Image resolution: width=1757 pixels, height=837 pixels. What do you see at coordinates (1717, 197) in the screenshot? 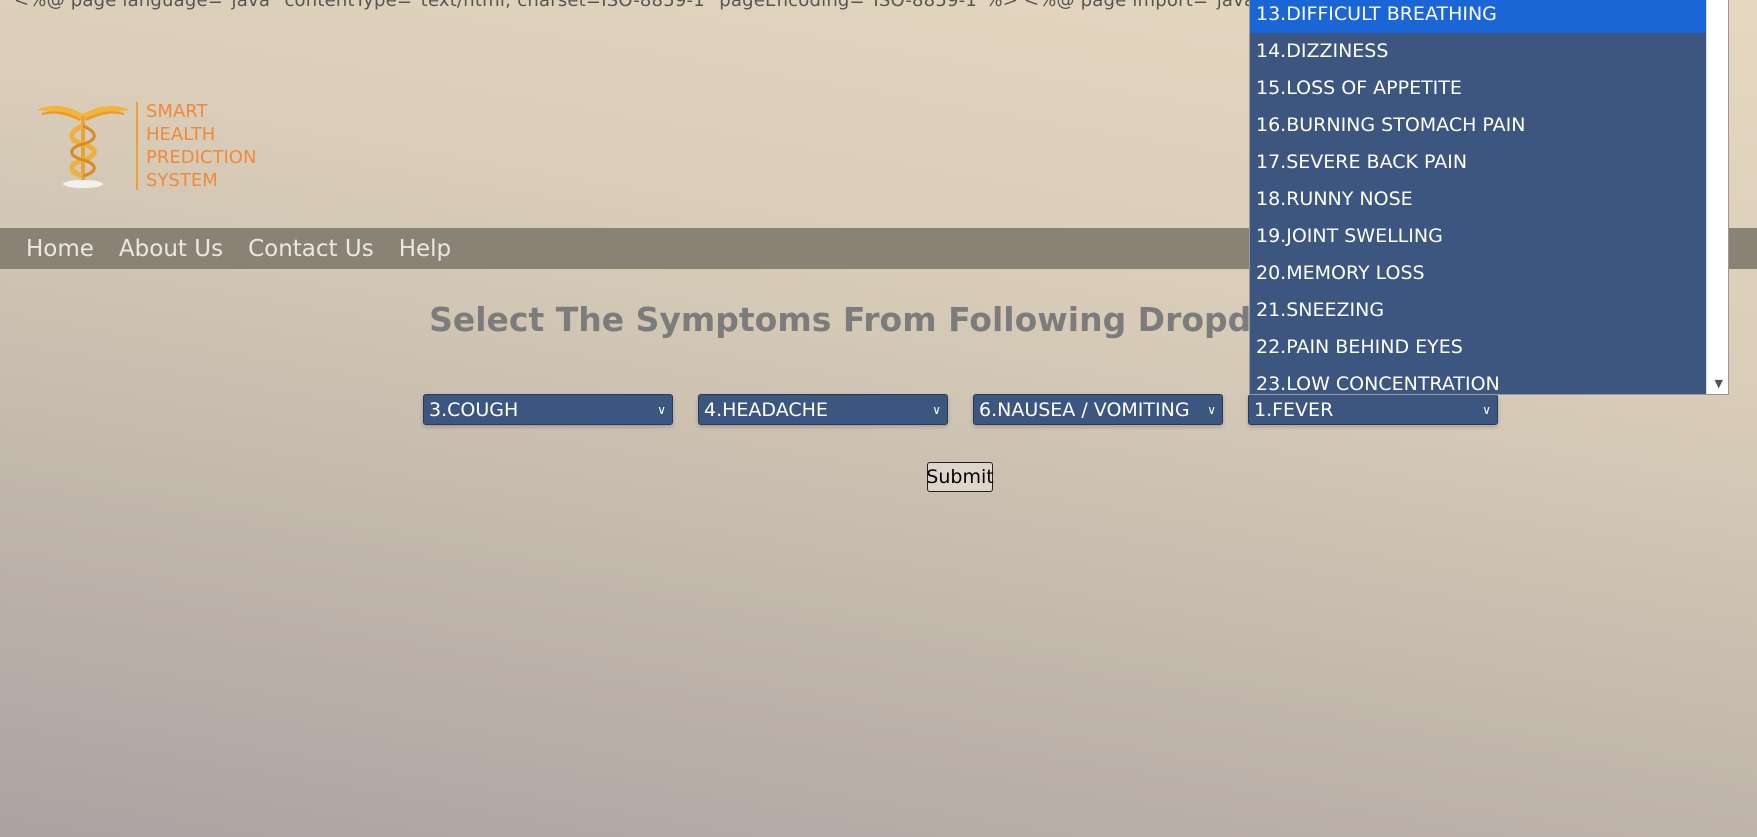
I see `dropdown-scrollbar: ▼` at bounding box center [1717, 197].